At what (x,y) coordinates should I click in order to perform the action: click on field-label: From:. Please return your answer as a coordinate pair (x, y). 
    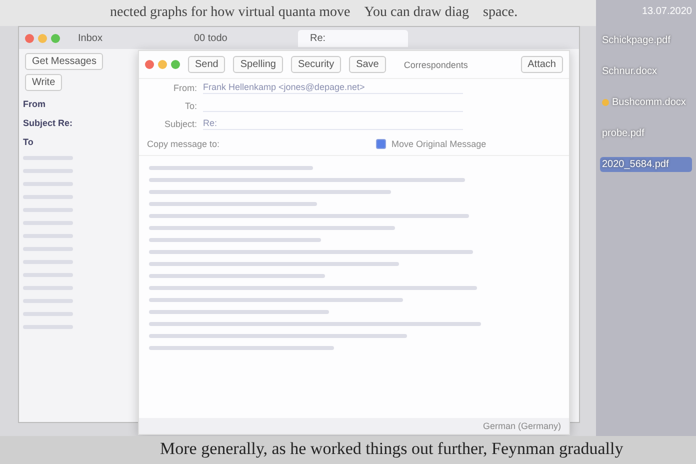
    Looking at the image, I should click on (184, 88).